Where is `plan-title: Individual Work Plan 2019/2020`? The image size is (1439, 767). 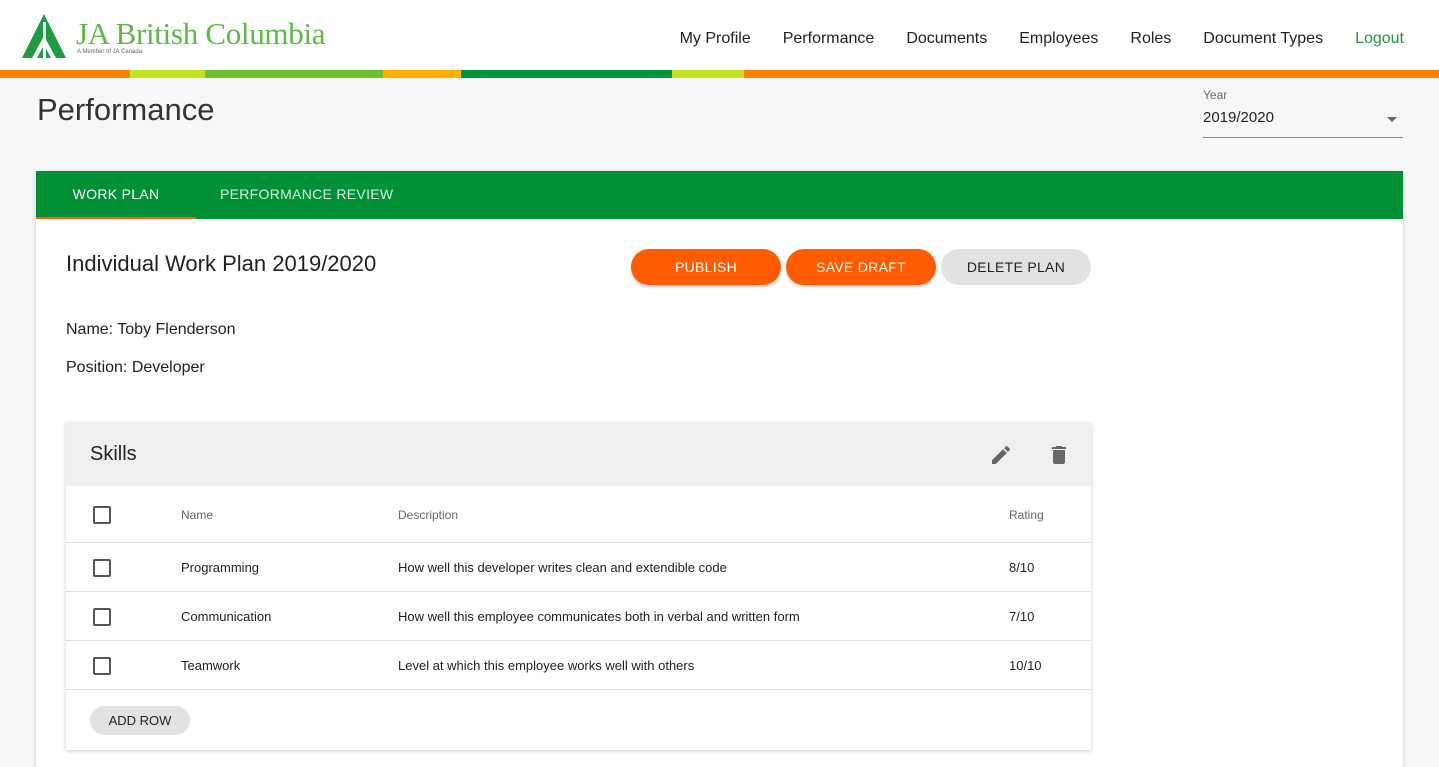 plan-title: Individual Work Plan 2019/2020 is located at coordinates (221, 263).